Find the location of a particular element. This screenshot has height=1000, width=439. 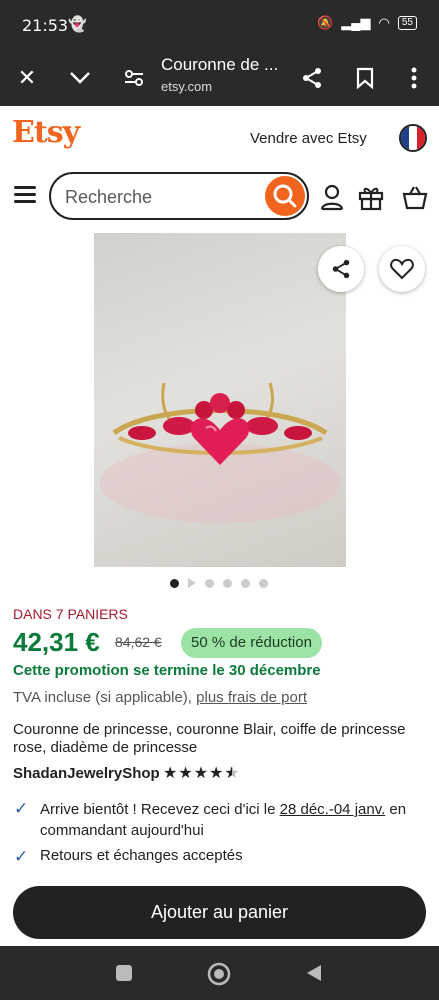

status-time: 21:53 is located at coordinates (45, 25).